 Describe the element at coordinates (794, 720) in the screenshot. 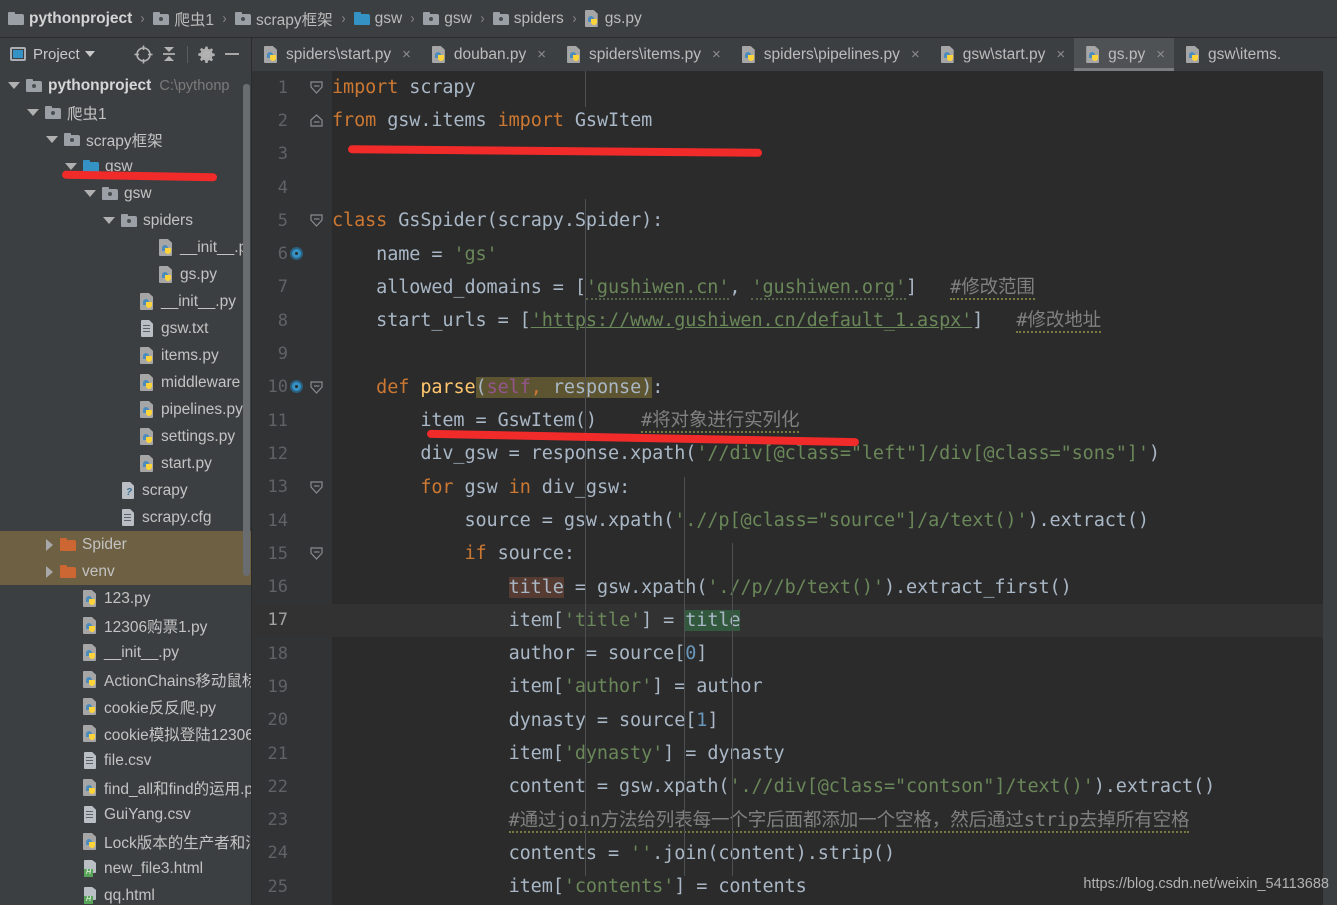

I see `code-line: 20 dynasty = source[1]` at that location.